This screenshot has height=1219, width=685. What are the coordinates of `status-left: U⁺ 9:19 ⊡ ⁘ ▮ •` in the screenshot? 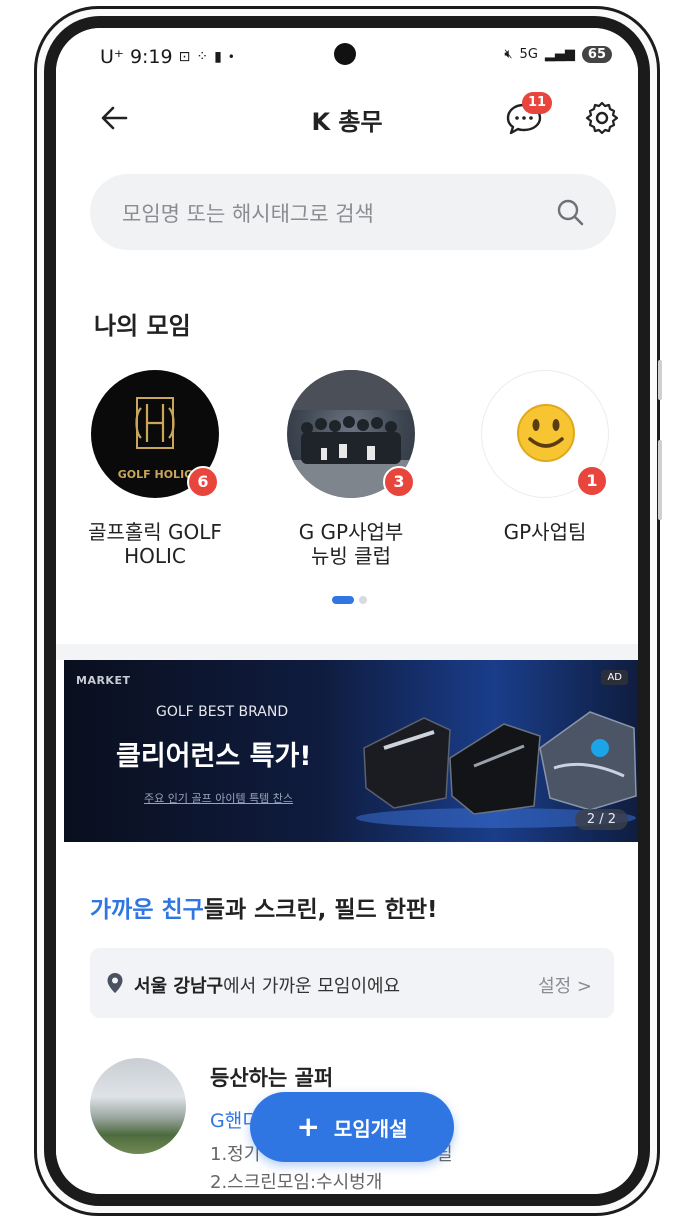 It's located at (167, 57).